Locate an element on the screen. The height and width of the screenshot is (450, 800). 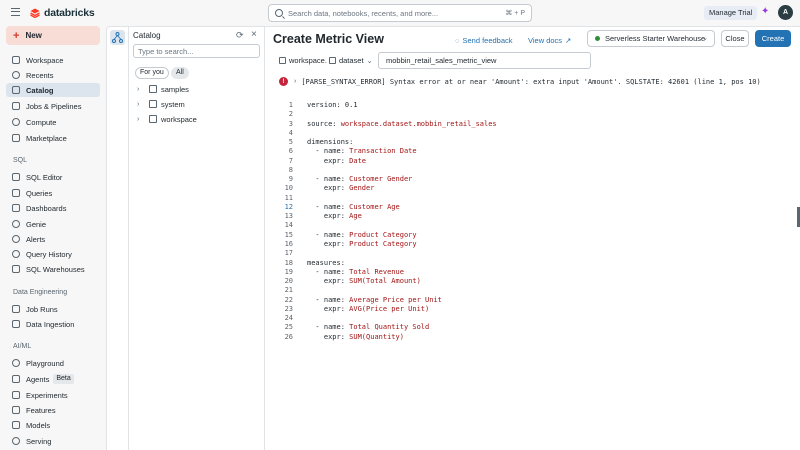
sidebar-item-sql-editor: SQL Editor is located at coordinates (53, 177).